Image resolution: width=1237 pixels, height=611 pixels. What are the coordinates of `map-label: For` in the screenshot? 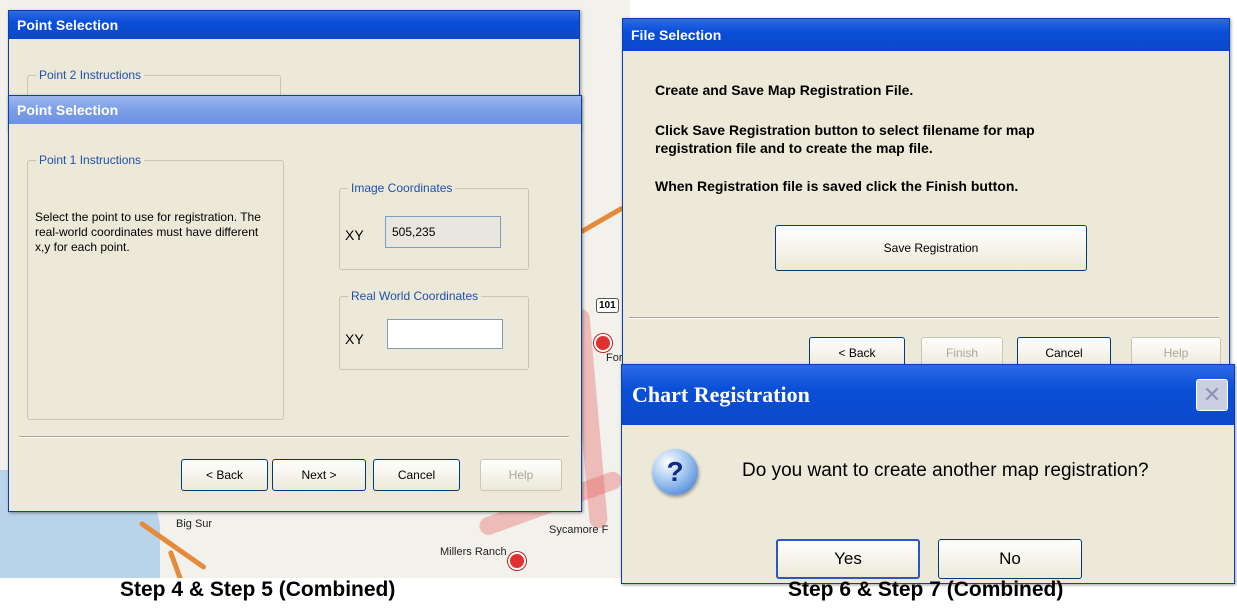 It's located at (614, 358).